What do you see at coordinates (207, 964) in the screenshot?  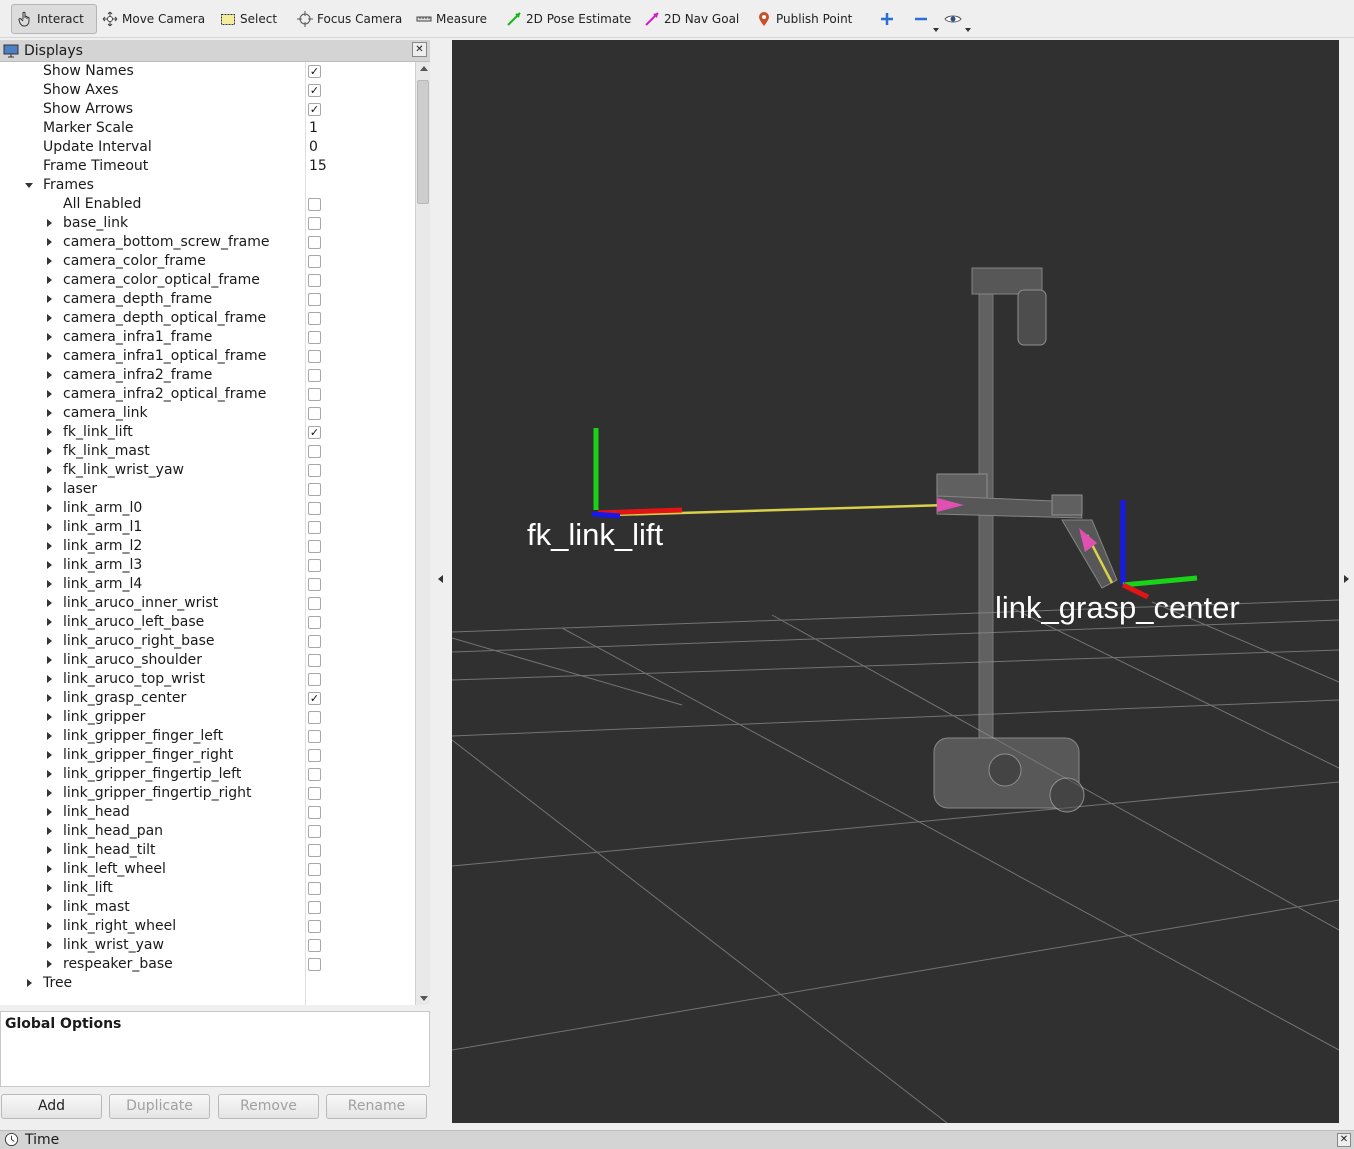 I see `frame-row: respeaker_base` at bounding box center [207, 964].